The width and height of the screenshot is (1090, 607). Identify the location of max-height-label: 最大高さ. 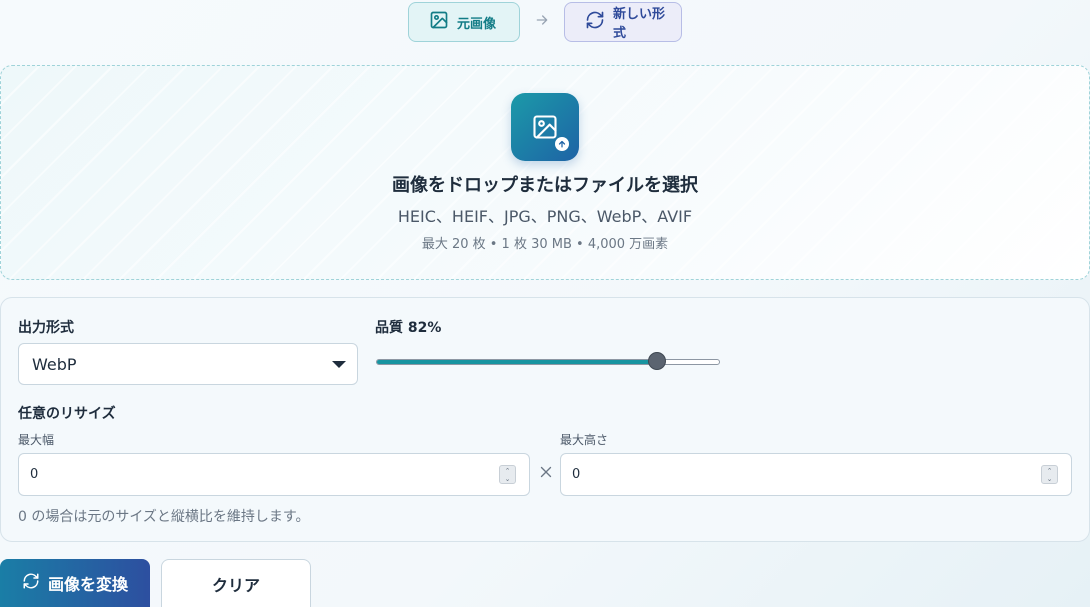
(584, 440).